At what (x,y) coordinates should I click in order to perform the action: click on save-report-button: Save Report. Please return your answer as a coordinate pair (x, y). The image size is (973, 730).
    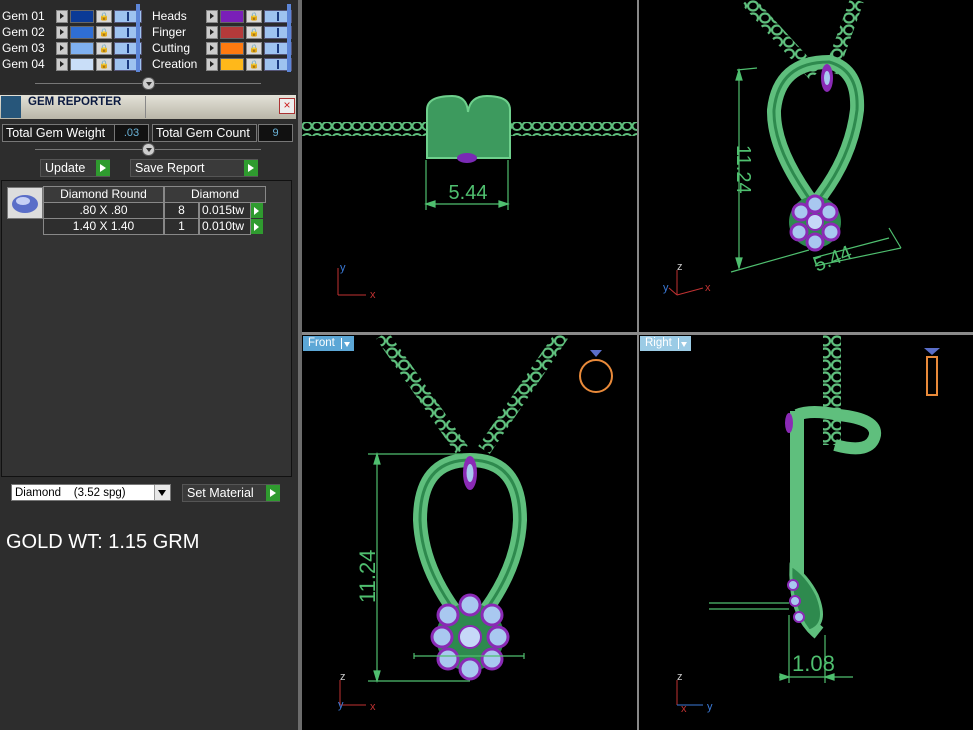
    Looking at the image, I should click on (194, 168).